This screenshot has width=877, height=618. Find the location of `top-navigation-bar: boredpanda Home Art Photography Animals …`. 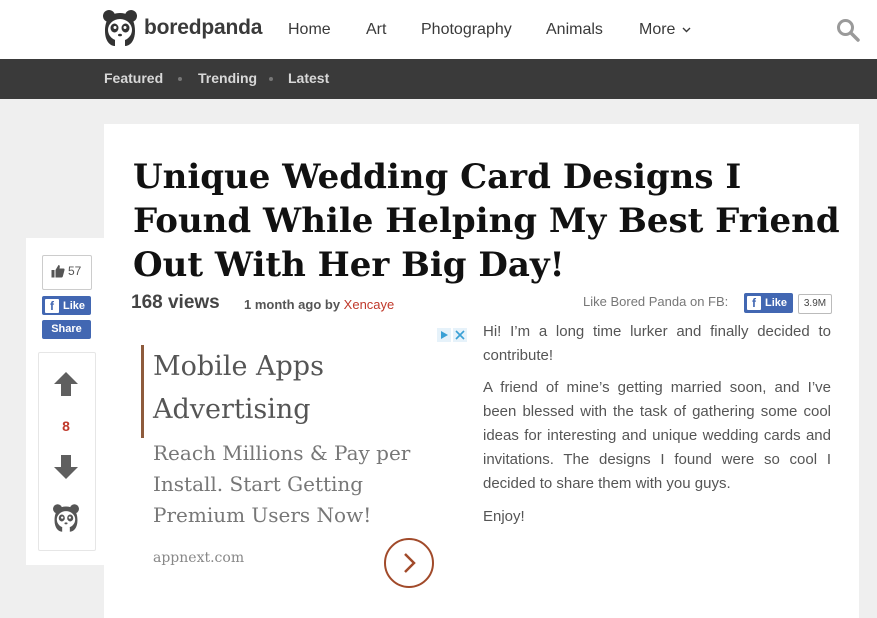

top-navigation-bar: boredpanda Home Art Photography Animals … is located at coordinates (438, 29).